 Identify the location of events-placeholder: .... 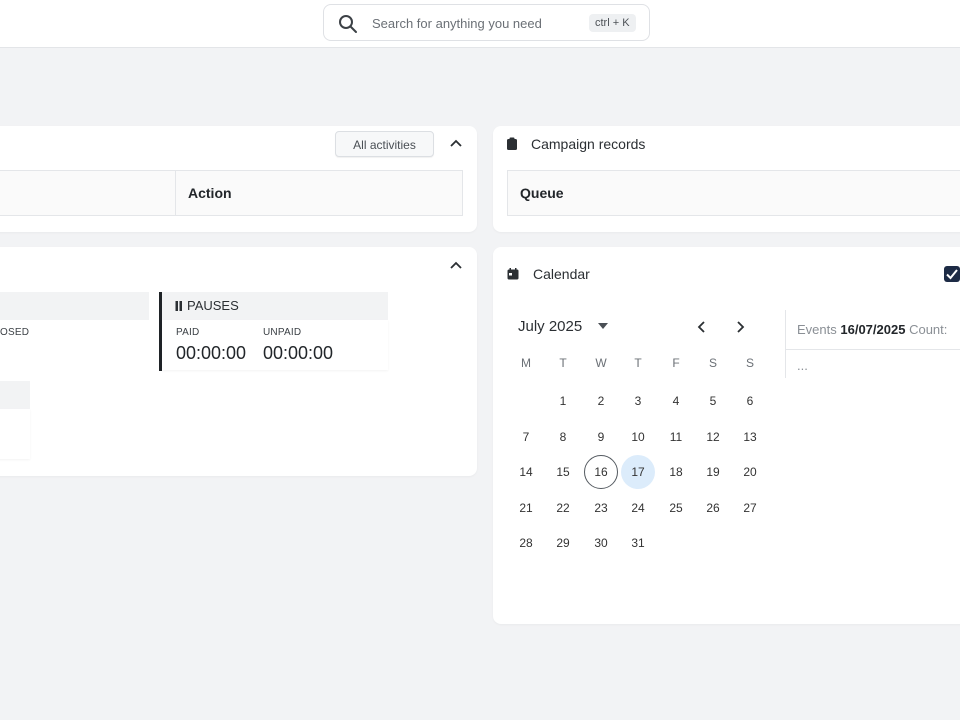
(802, 365).